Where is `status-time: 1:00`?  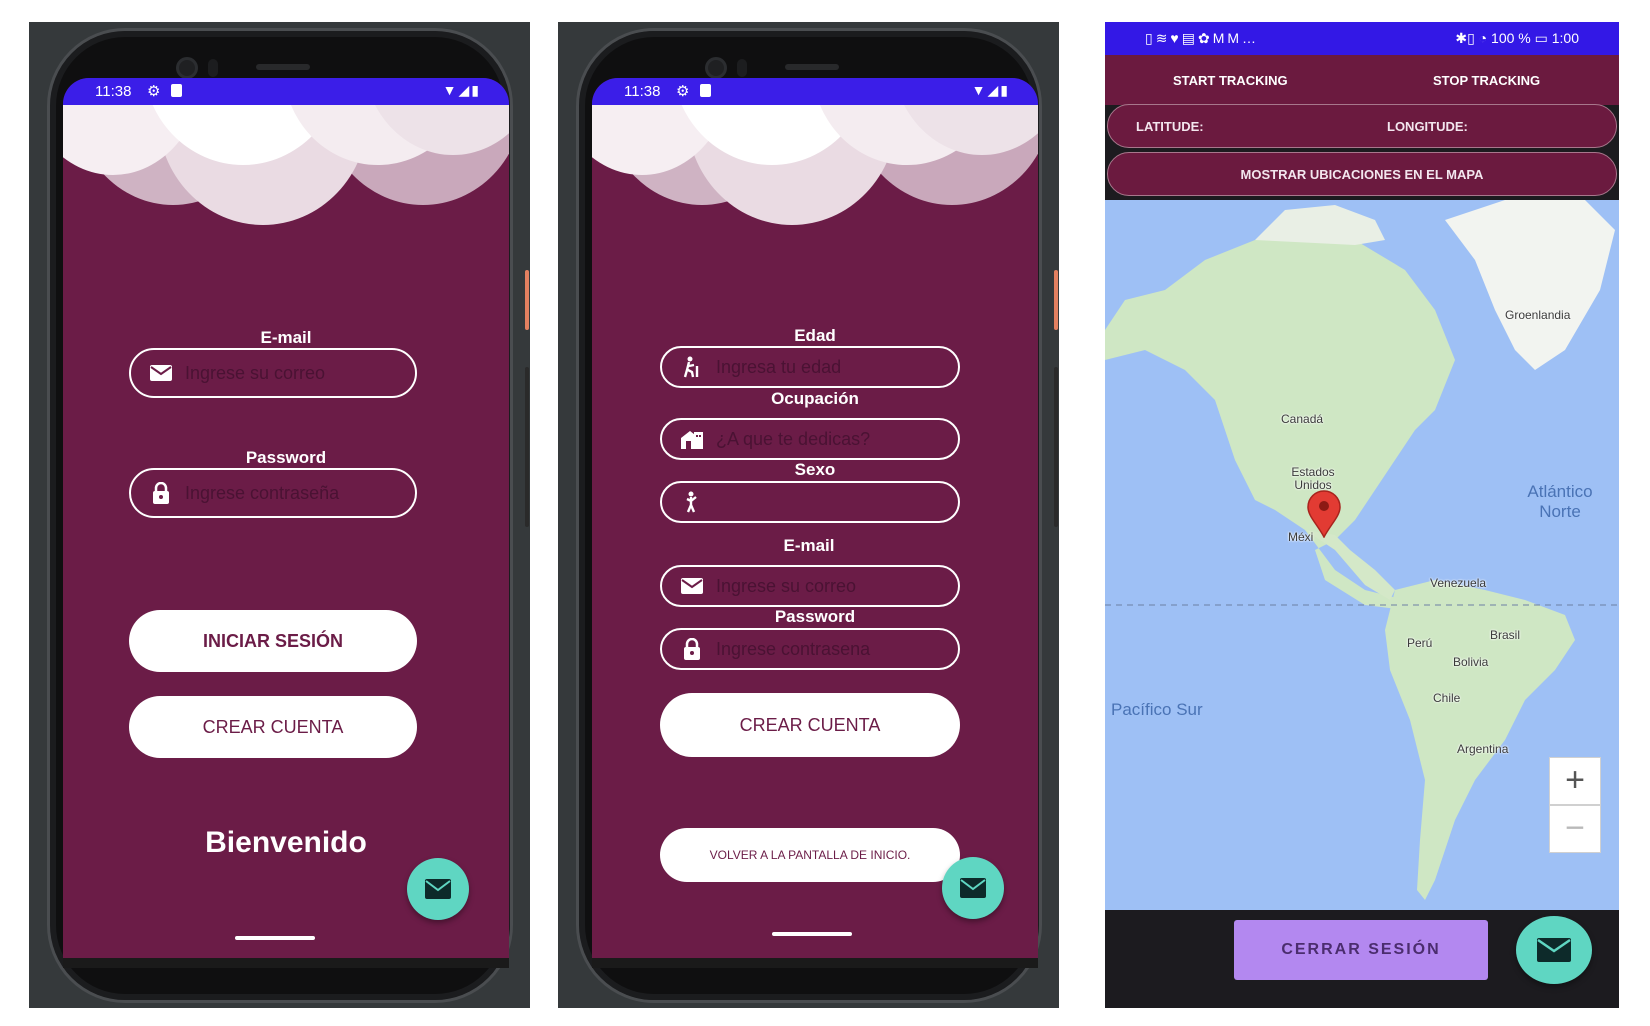 status-time: 1:00 is located at coordinates (1565, 38).